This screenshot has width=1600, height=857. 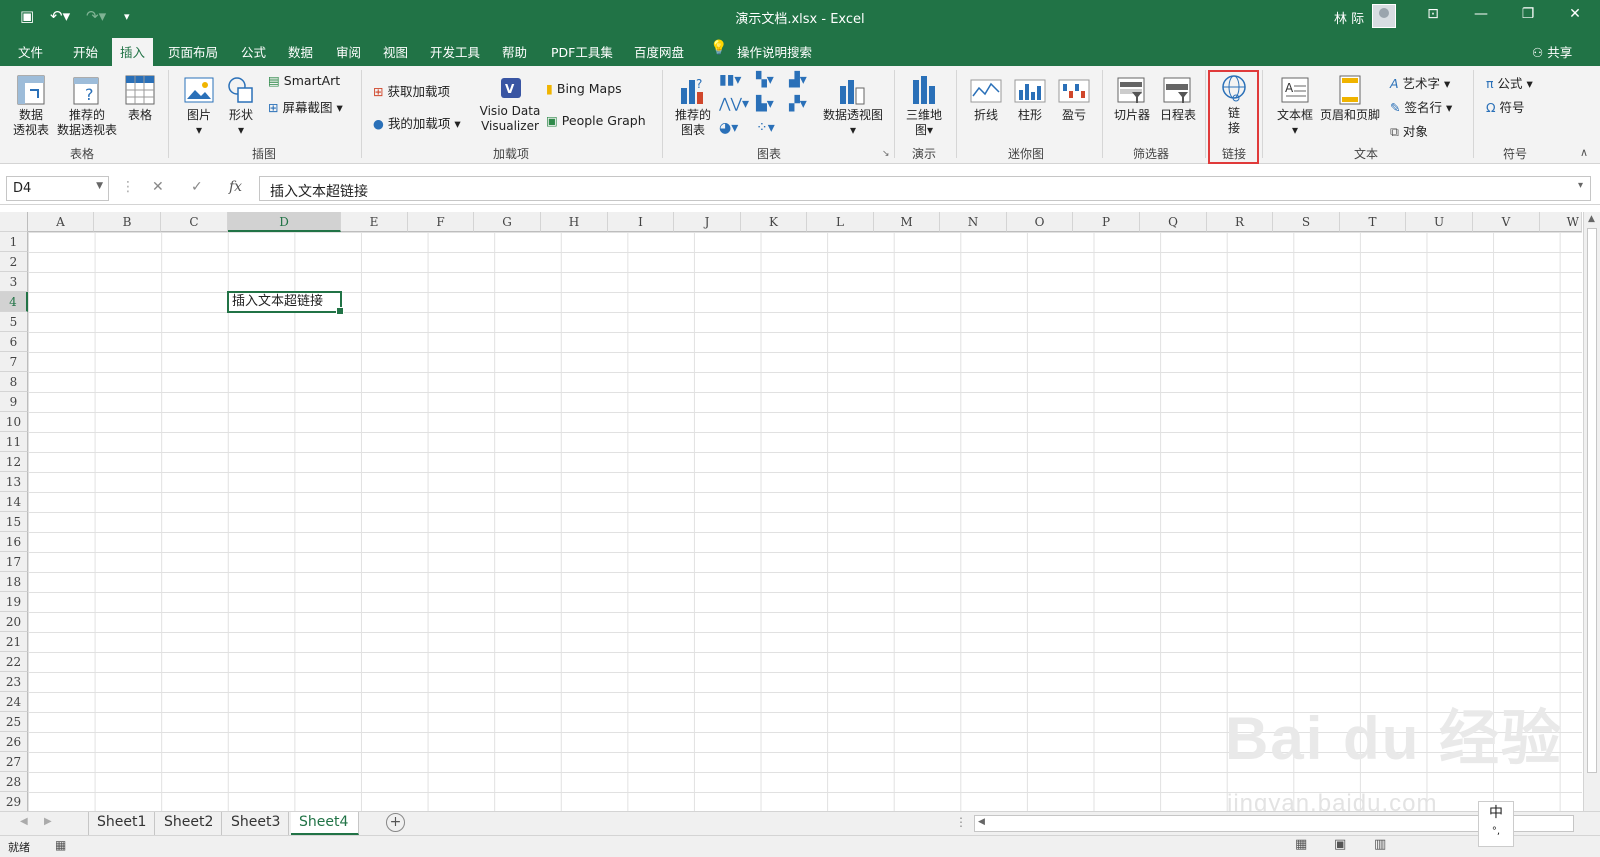 I want to click on column-header: J, so click(x=707, y=222).